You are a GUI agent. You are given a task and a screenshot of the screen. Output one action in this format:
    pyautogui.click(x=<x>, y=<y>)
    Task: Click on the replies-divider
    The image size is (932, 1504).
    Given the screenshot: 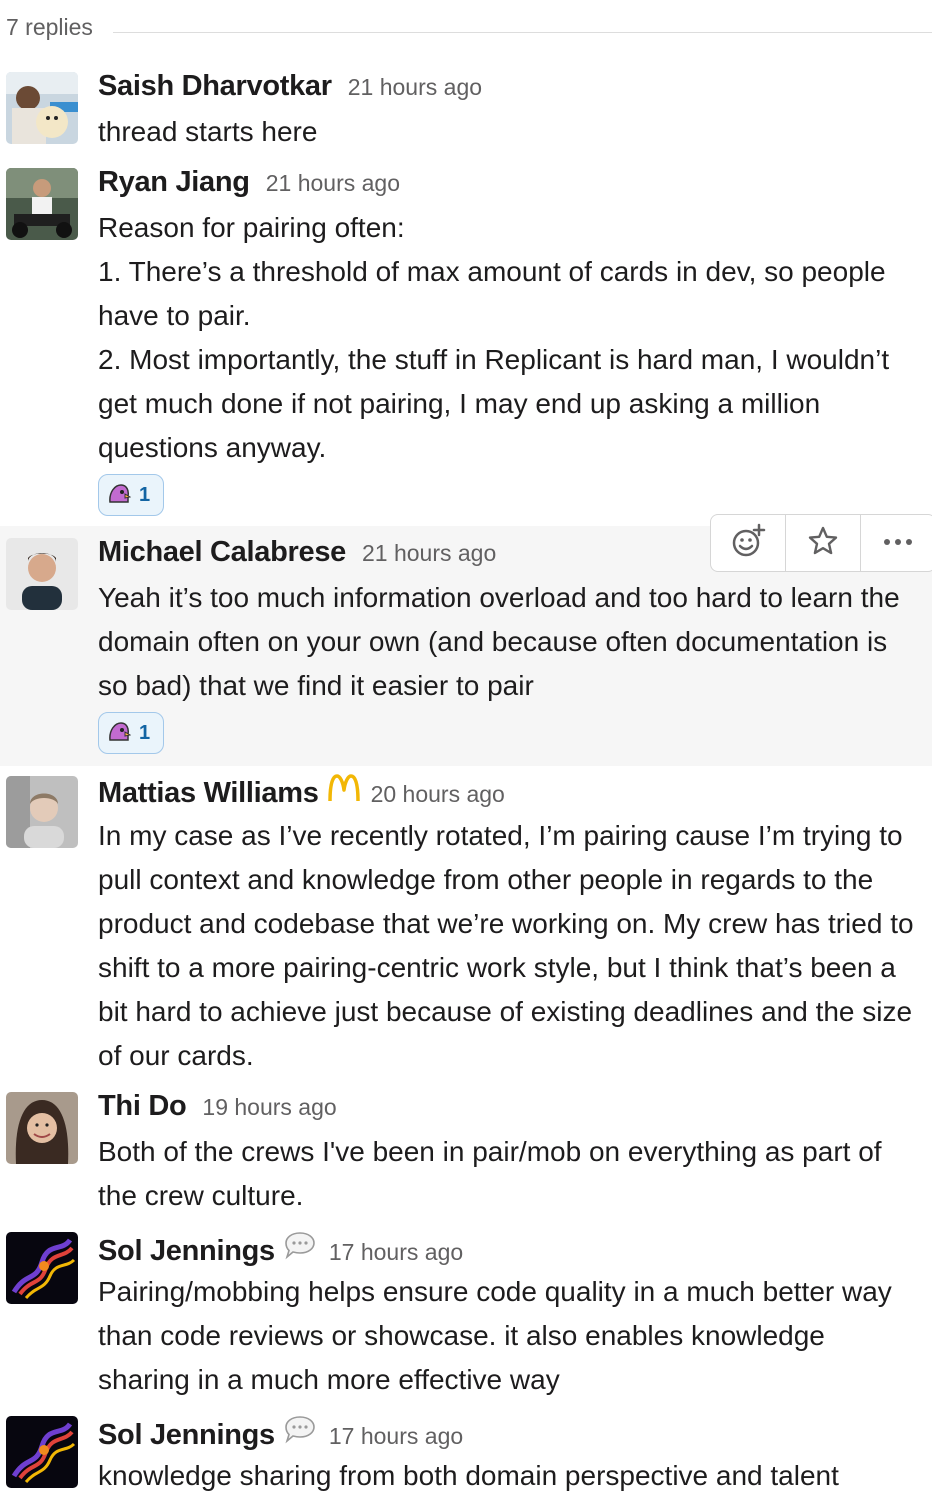 What is the action you would take?
    pyautogui.click(x=522, y=32)
    